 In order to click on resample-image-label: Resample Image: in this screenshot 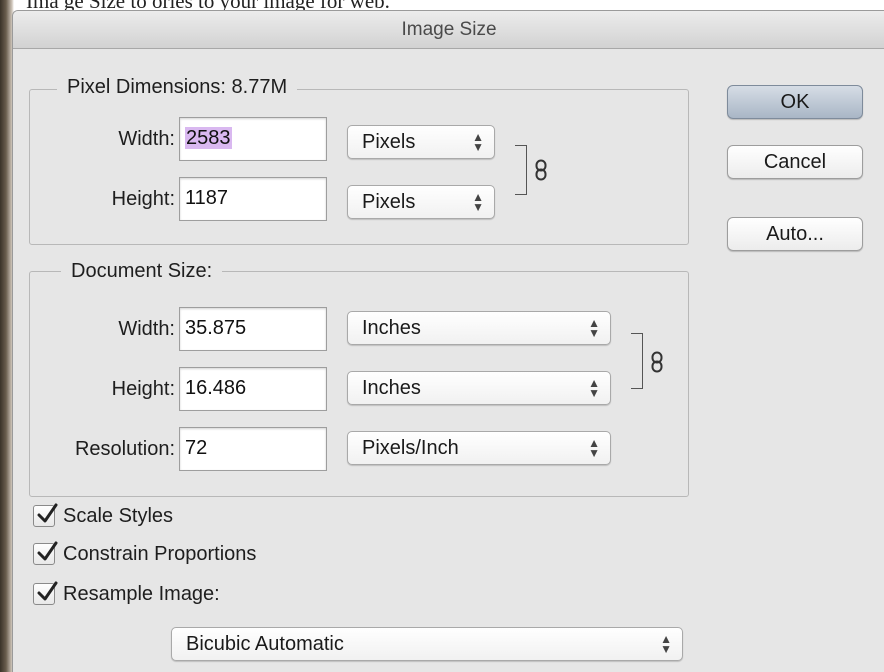, I will do `click(141, 593)`.